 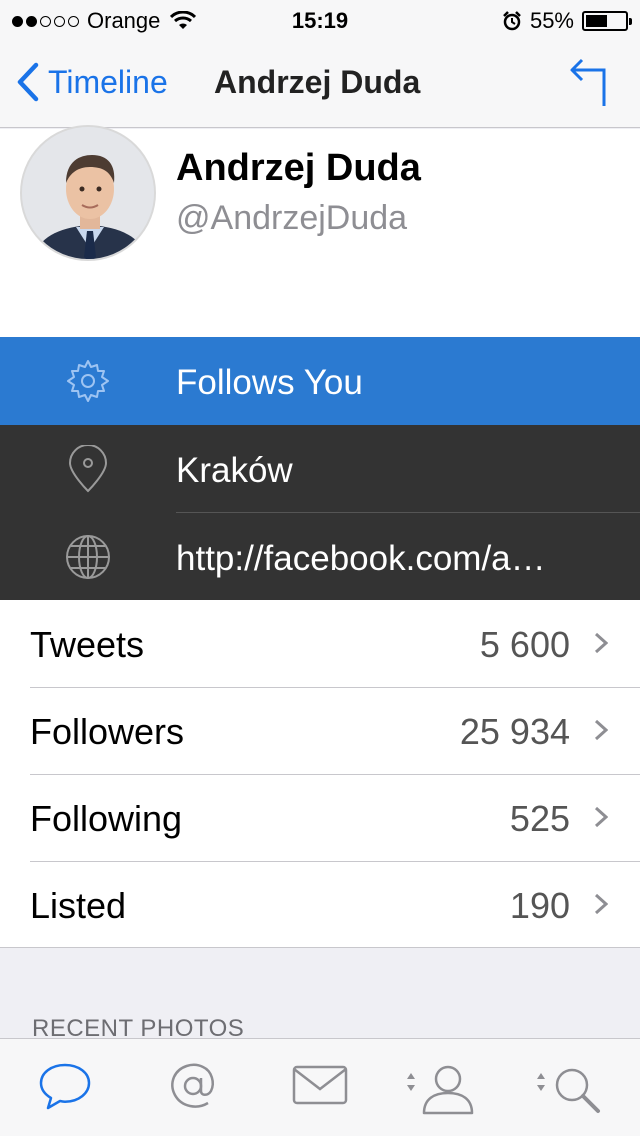 What do you see at coordinates (234, 470) in the screenshot?
I see `location-label: Kraków` at bounding box center [234, 470].